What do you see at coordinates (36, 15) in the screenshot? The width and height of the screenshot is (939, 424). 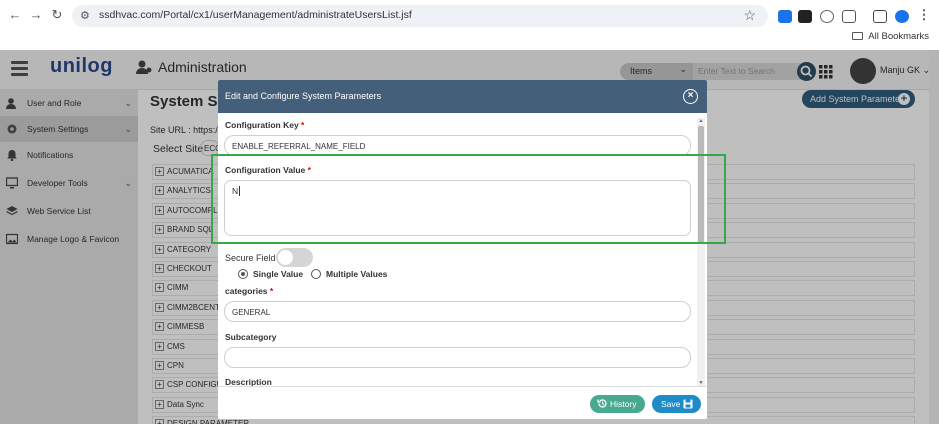 I see `forward-icon: →` at bounding box center [36, 15].